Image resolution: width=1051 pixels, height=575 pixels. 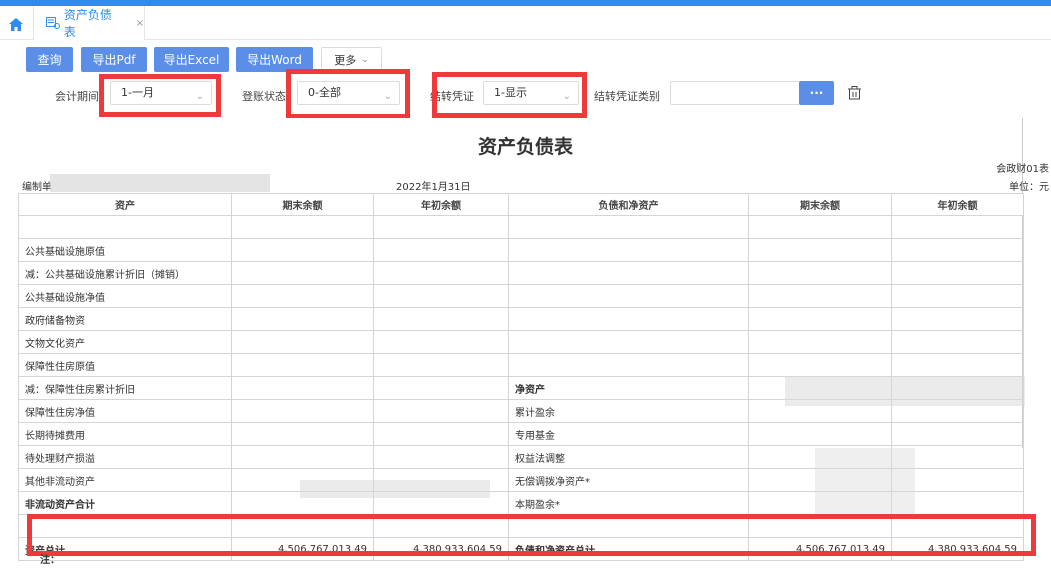 I want to click on period-label: 会计期间, so click(x=77, y=96).